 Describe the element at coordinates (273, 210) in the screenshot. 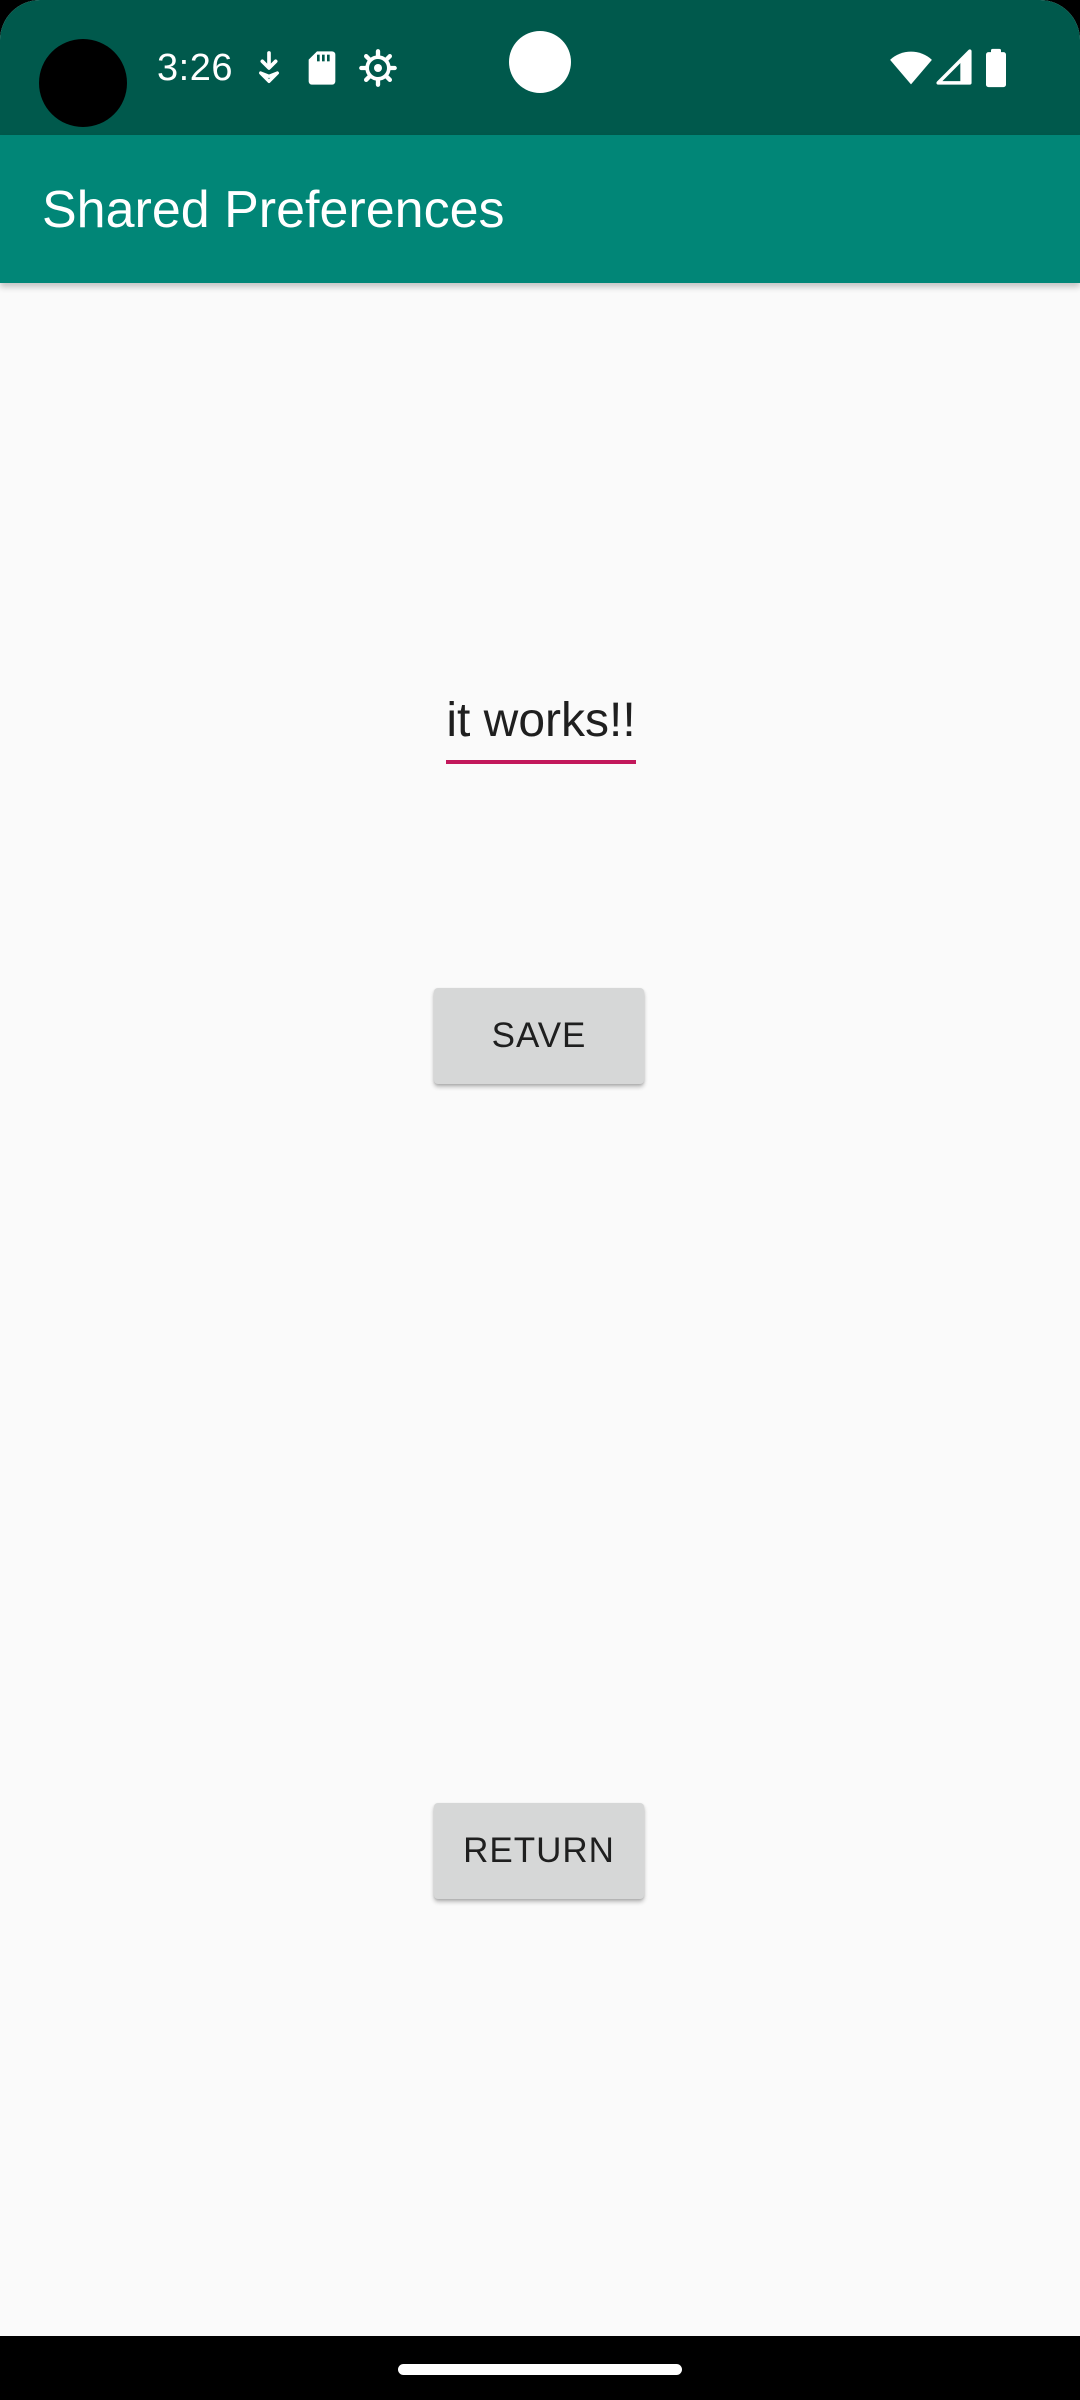

I see `app-title: Shared Preferences` at that location.